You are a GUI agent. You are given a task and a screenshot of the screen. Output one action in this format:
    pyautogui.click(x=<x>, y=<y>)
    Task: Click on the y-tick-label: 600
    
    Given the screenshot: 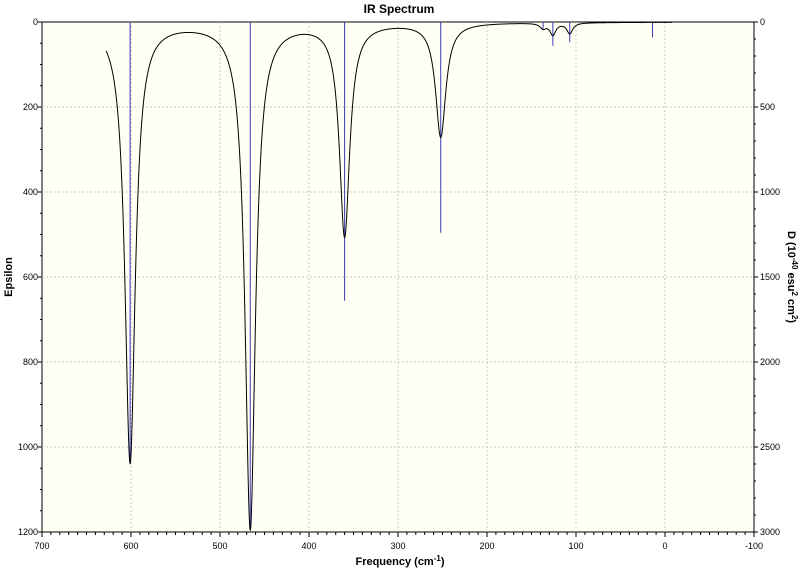 What is the action you would take?
    pyautogui.click(x=30, y=277)
    